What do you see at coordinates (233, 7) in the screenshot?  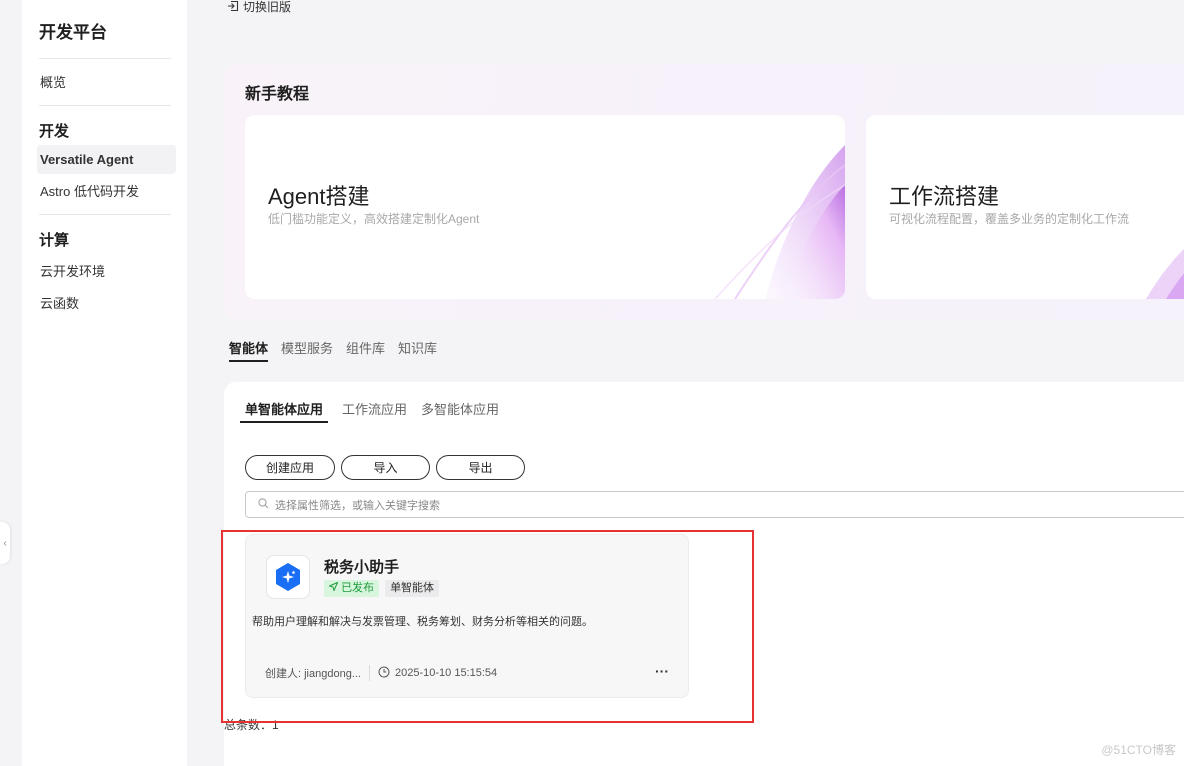 I see `switch-icon` at bounding box center [233, 7].